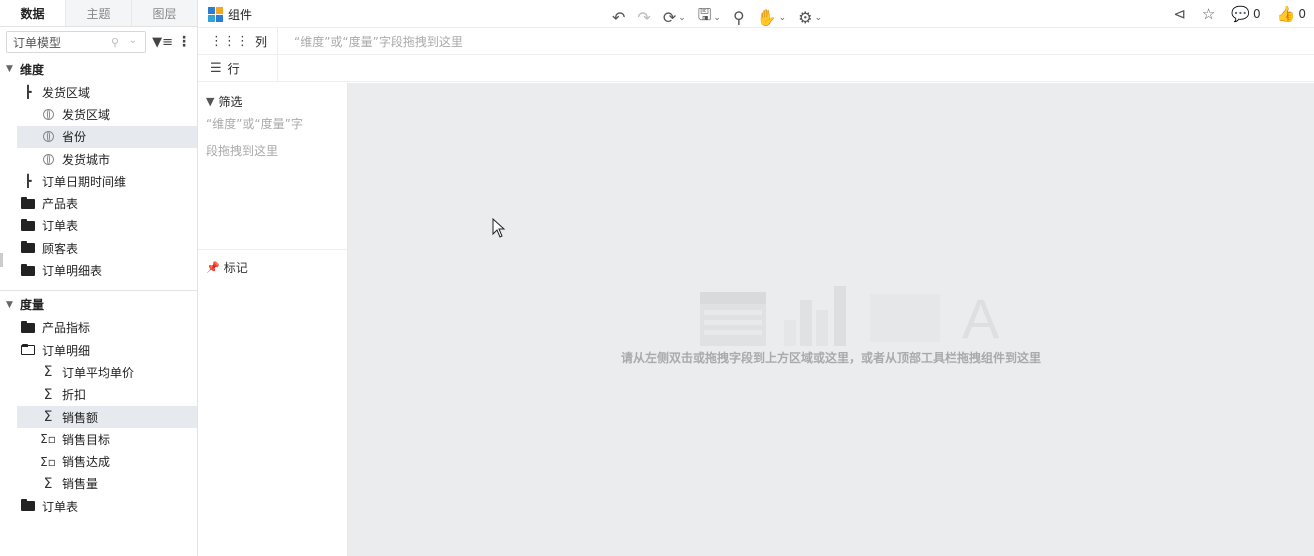 This screenshot has height=556, width=1314. What do you see at coordinates (233, 68) in the screenshot?
I see `row-label: 行` at bounding box center [233, 68].